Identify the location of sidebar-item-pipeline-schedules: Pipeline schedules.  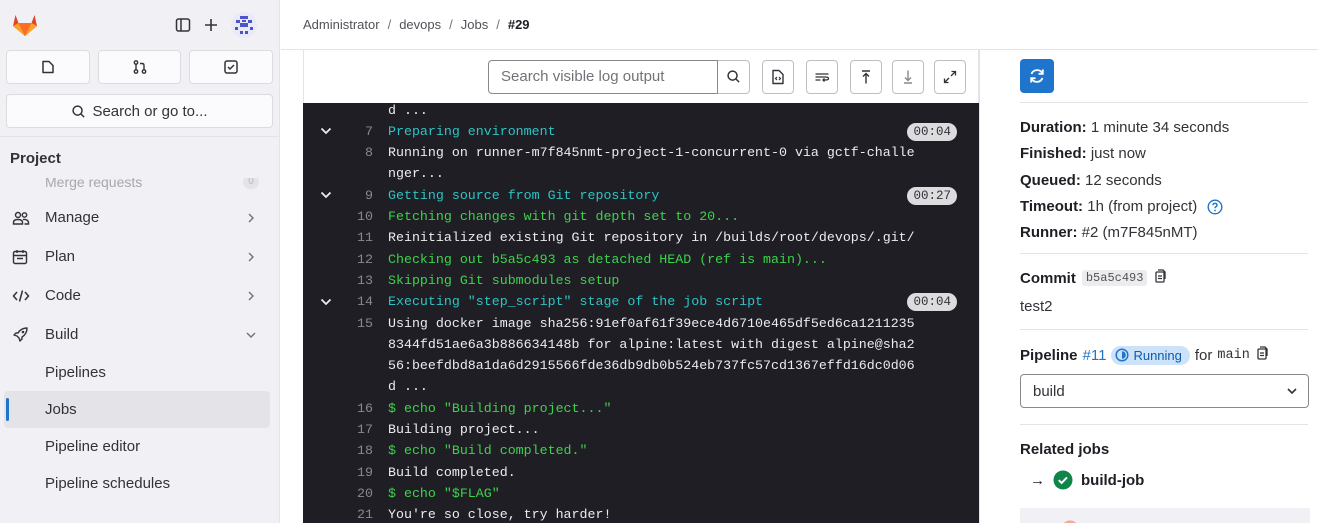
(139, 483).